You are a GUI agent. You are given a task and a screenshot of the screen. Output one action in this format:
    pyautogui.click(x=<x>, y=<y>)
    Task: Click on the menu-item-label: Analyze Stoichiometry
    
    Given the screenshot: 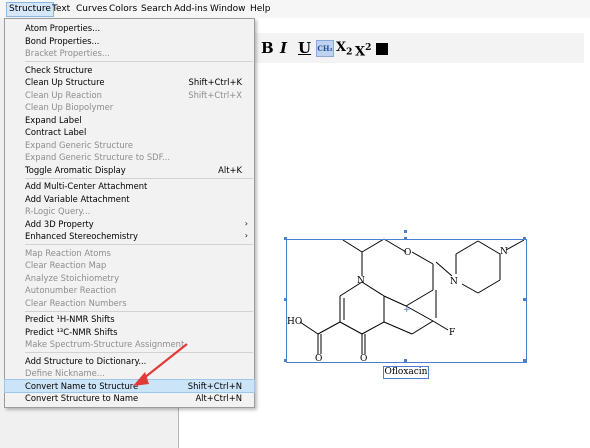 What is the action you would take?
    pyautogui.click(x=72, y=277)
    